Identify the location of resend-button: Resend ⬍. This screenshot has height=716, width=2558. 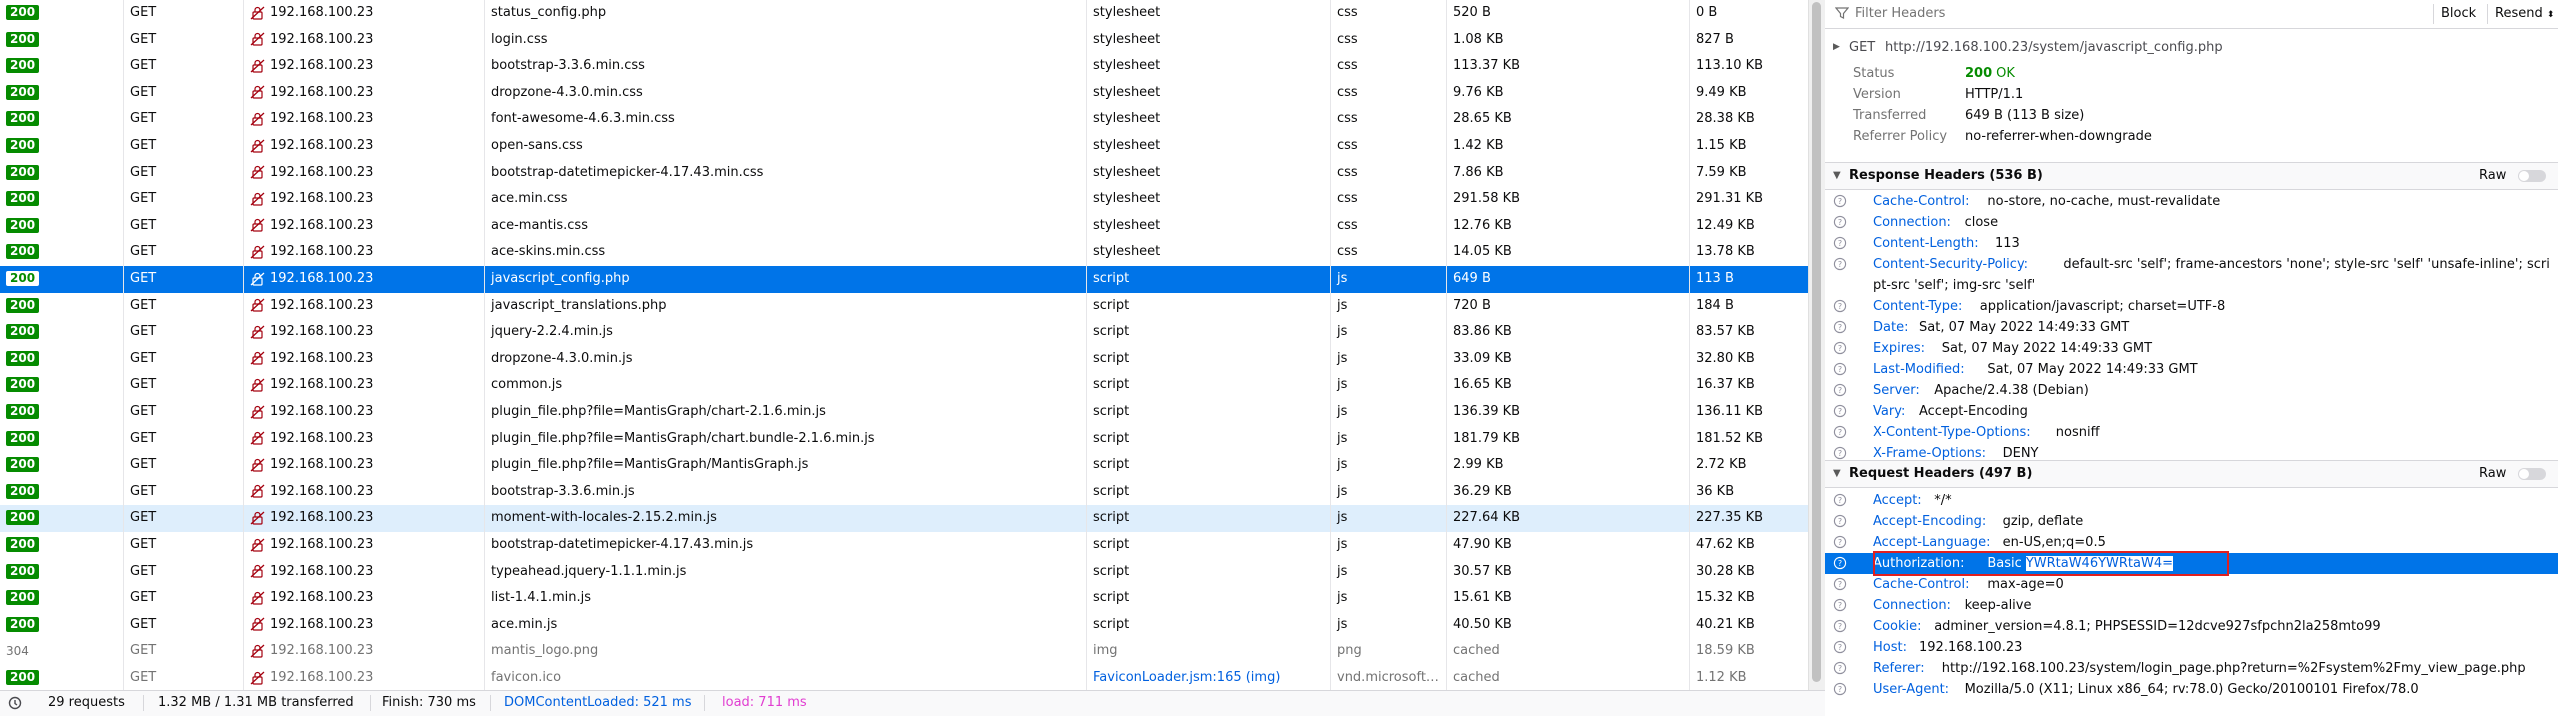
(2524, 14).